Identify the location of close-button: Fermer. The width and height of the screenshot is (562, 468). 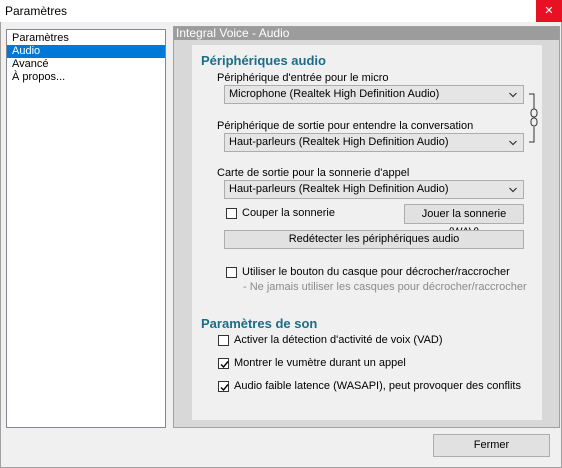
(491, 445).